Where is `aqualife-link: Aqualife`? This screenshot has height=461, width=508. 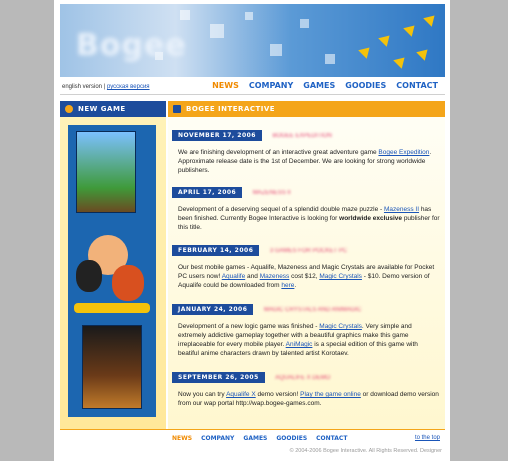
aqualife-link: Aqualife is located at coordinates (234, 276).